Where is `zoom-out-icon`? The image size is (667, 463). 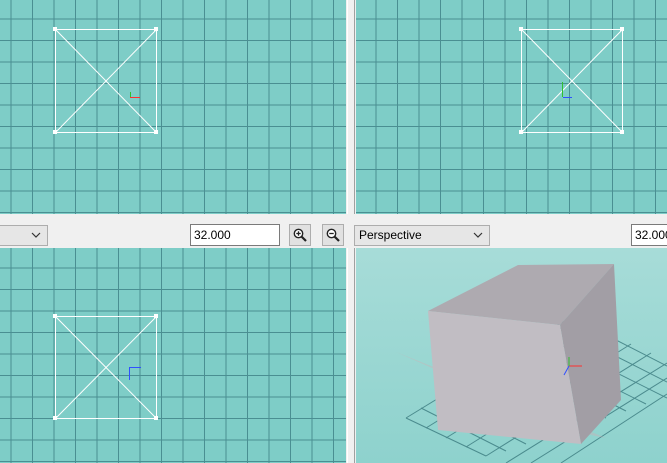 zoom-out-icon is located at coordinates (333, 235).